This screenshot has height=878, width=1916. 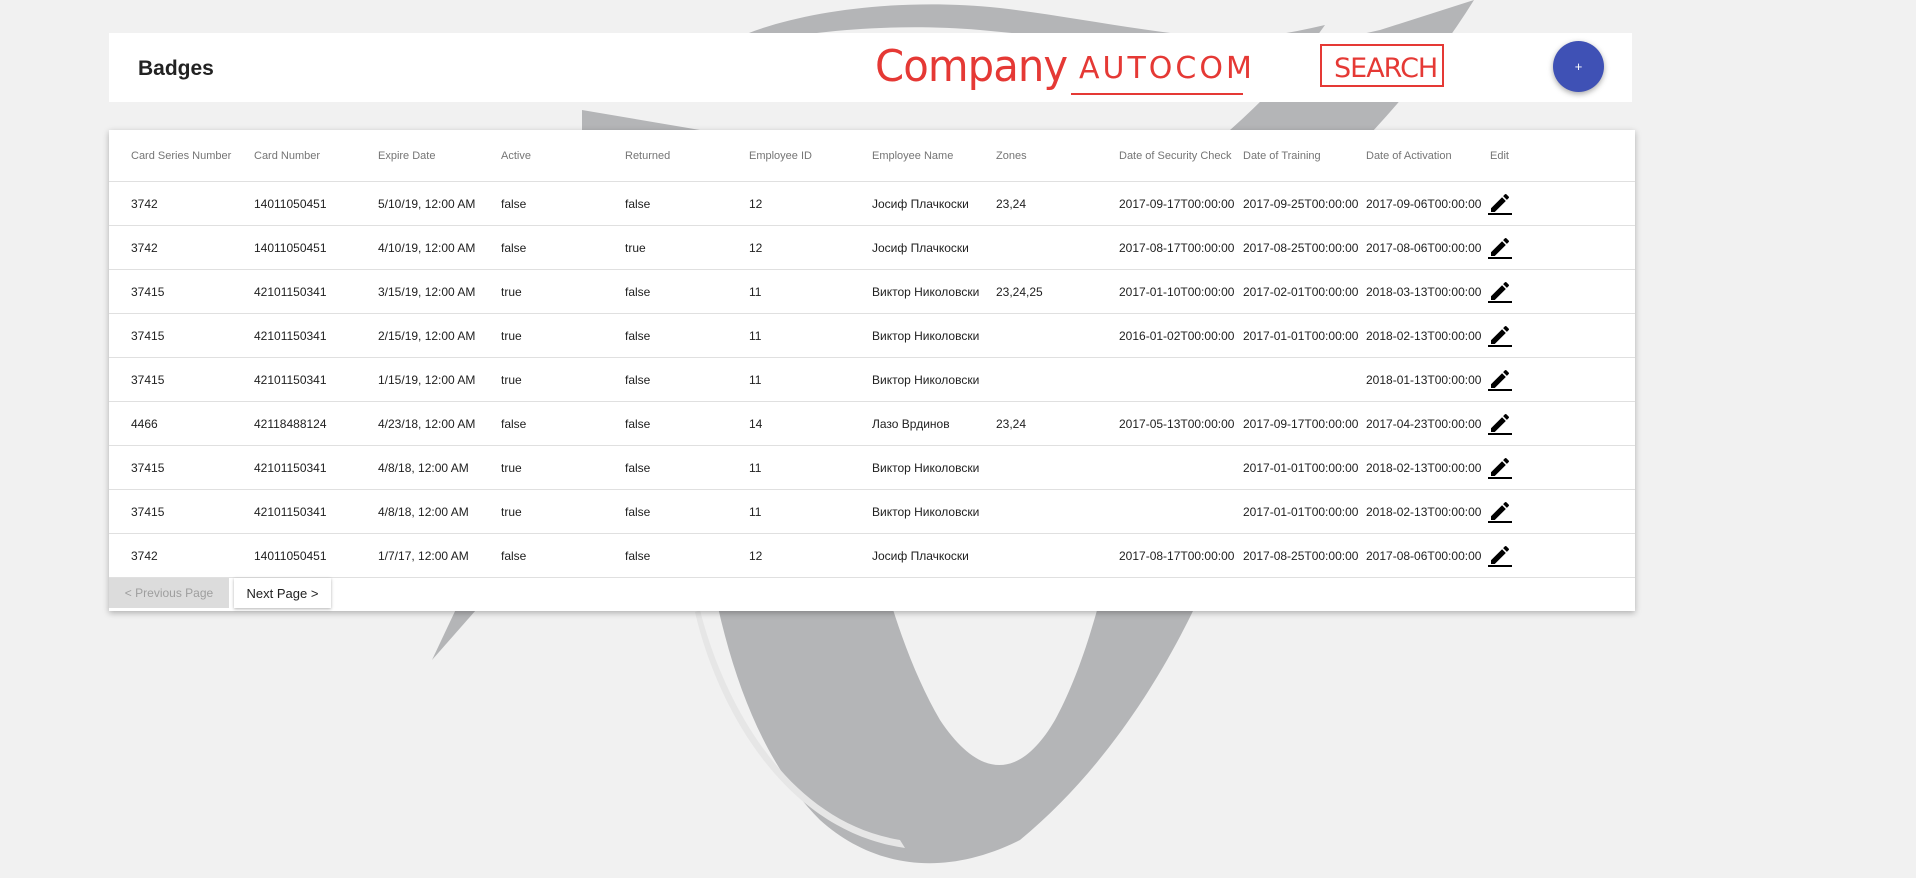 I want to click on cell-expire-date: 4/23/18, 12:00 AM, so click(x=427, y=424).